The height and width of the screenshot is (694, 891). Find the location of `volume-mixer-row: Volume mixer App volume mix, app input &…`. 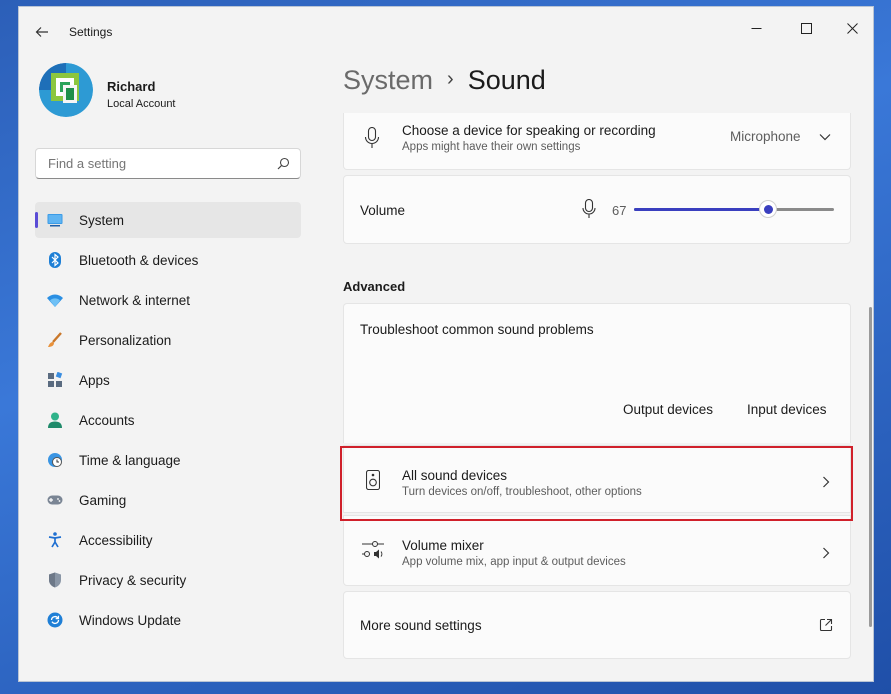

volume-mixer-row: Volume mixer App volume mix, app input &… is located at coordinates (597, 550).